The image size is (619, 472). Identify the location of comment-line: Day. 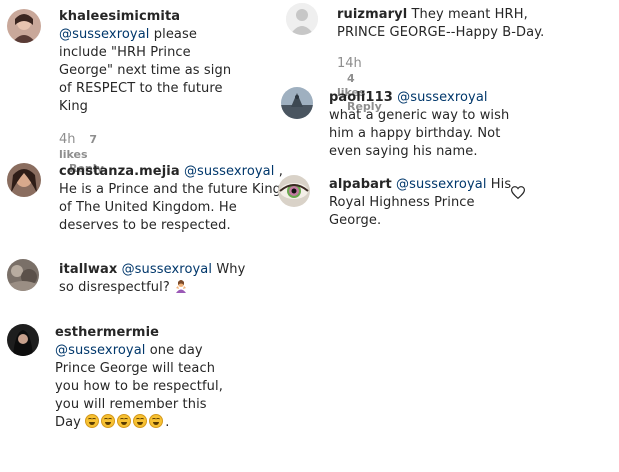
(68, 422).